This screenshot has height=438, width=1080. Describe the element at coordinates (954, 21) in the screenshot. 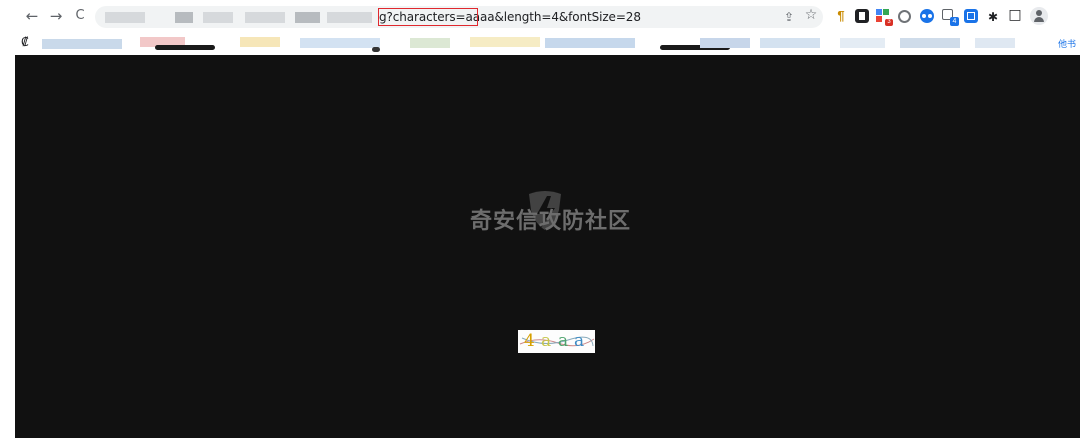

I see `ext-badge: 4` at that location.